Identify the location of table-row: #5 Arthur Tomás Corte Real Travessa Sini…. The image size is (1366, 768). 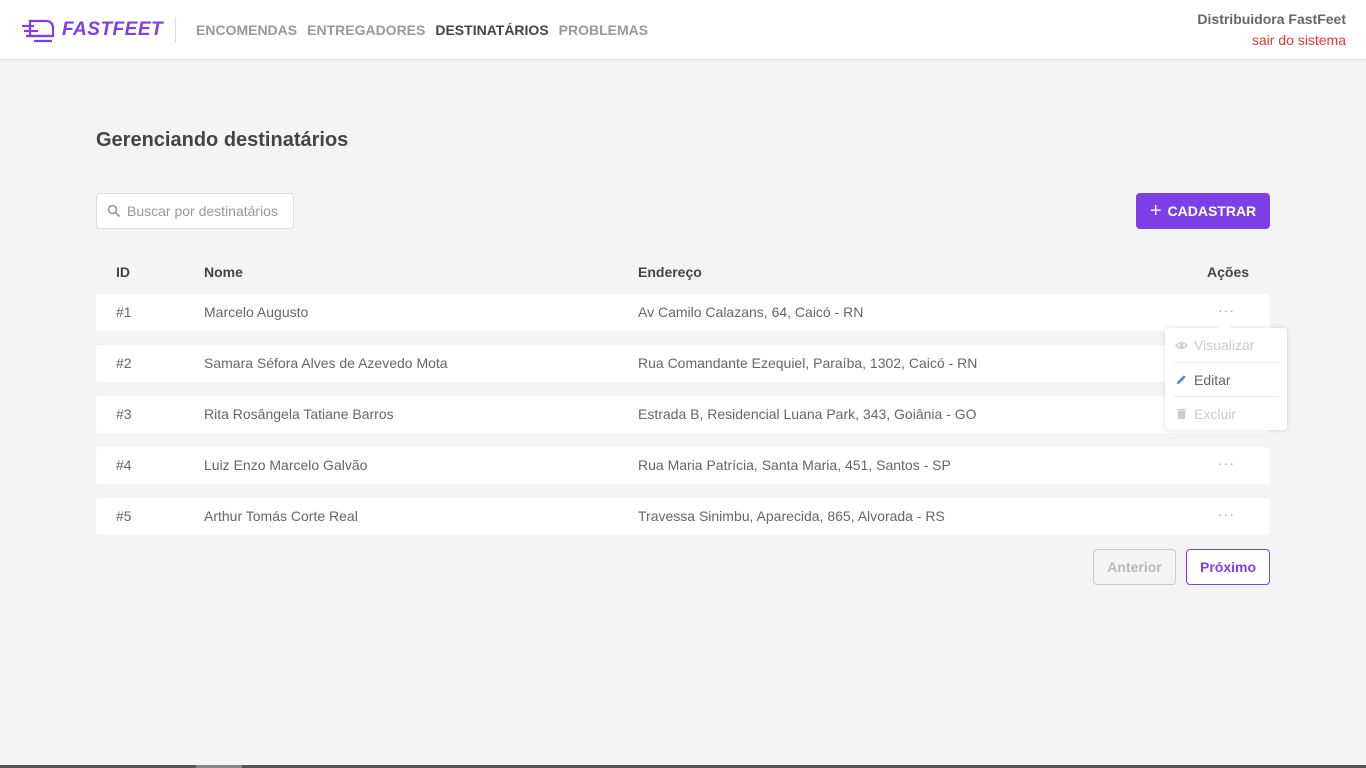
(683, 516).